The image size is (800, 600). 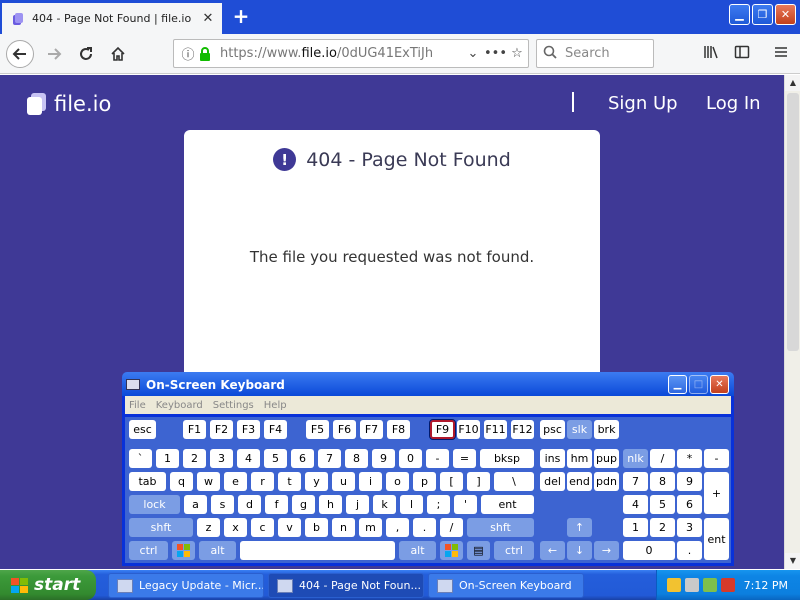 What do you see at coordinates (54, 54) in the screenshot?
I see `forward-button` at bounding box center [54, 54].